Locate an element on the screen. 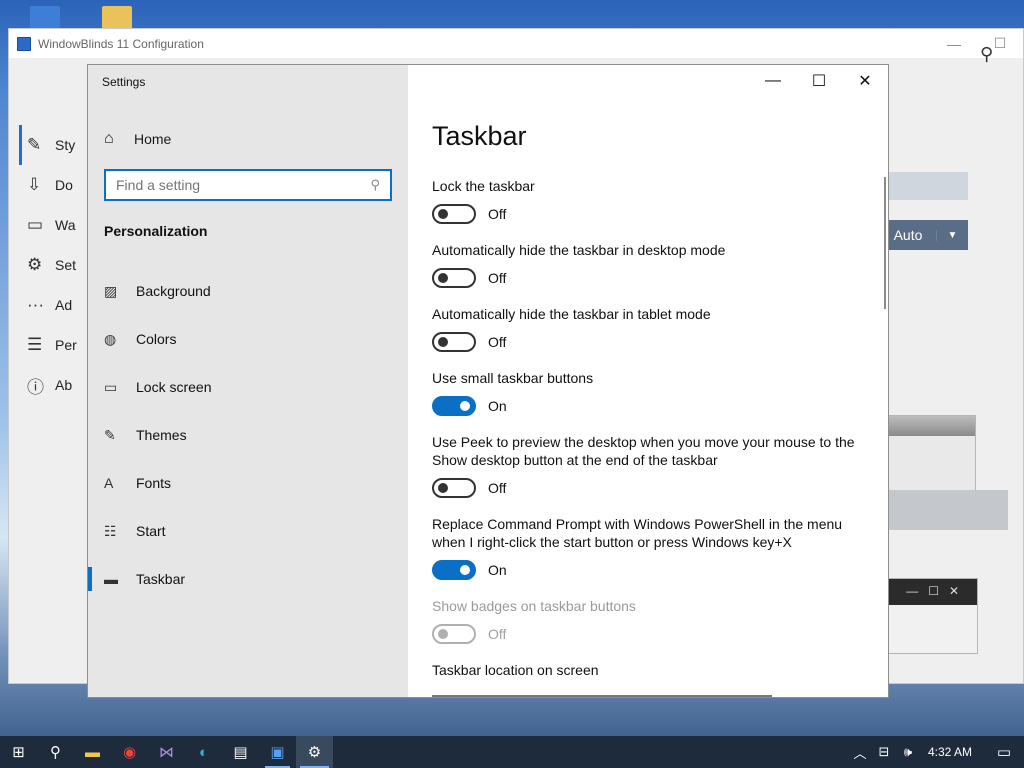  edge-icon: ◐ is located at coordinates (203, 752).